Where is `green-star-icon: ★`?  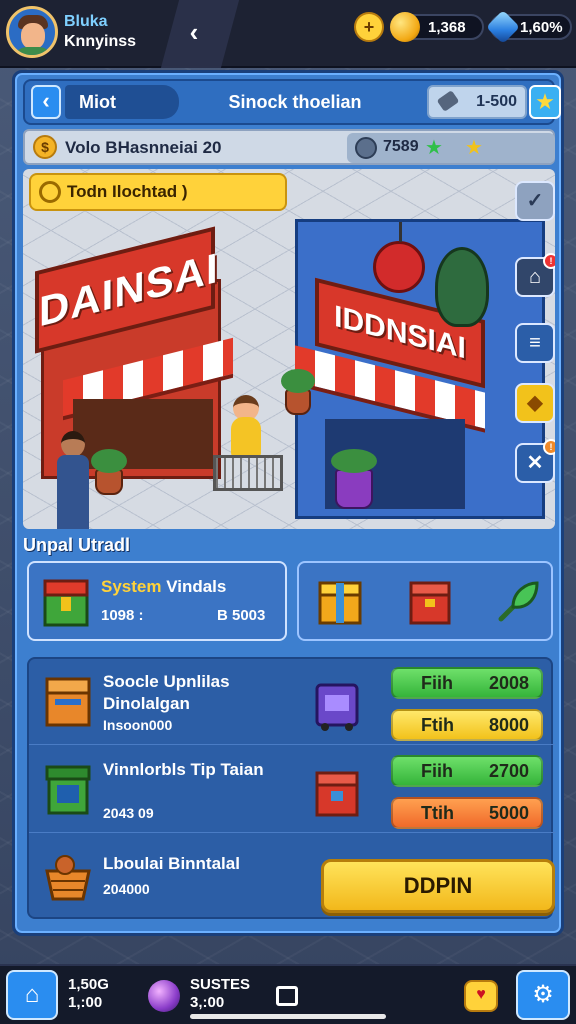 green-star-icon: ★ is located at coordinates (434, 148).